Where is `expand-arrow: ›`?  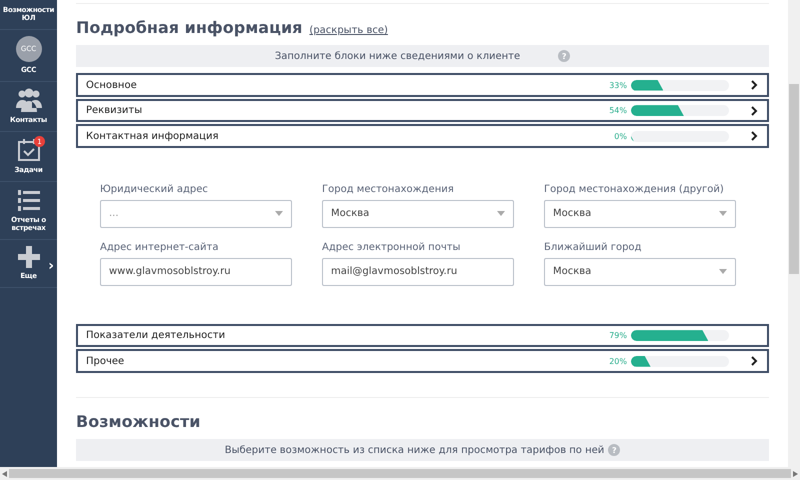 expand-arrow: › is located at coordinates (51, 266).